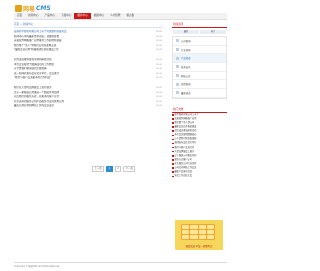 The width and height of the screenshot is (320, 271). What do you see at coordinates (186, 50) in the screenshot?
I see `sidebar-menu-label: 行业新闻` at bounding box center [186, 50].